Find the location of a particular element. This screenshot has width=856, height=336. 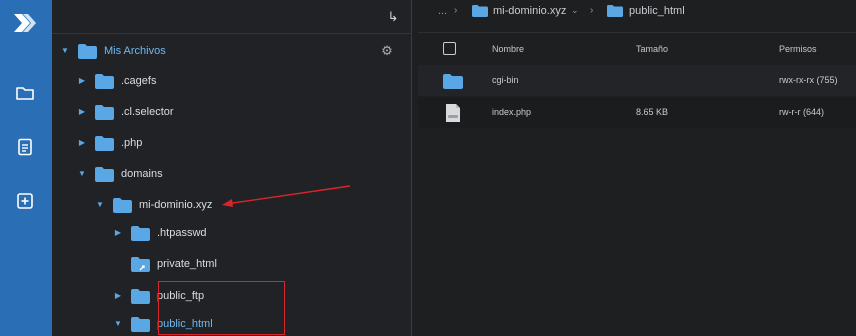

tree-label: .cl.selector is located at coordinates (147, 112).